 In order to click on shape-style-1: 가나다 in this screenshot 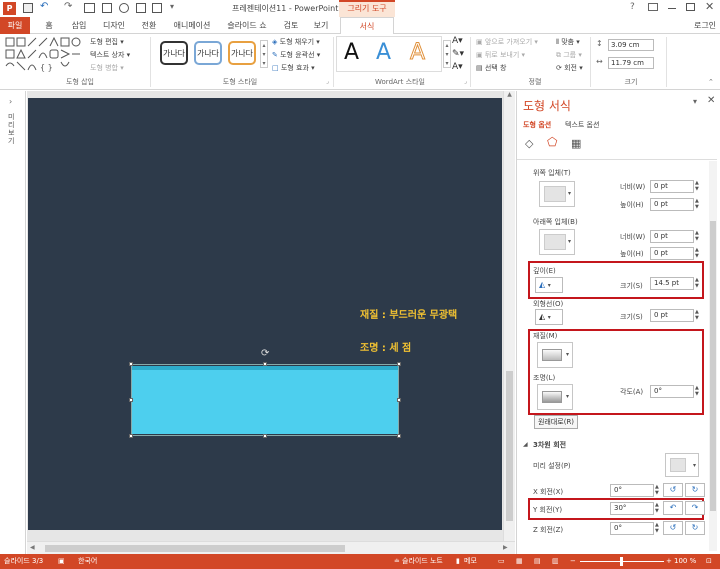, I will do `click(174, 53)`.